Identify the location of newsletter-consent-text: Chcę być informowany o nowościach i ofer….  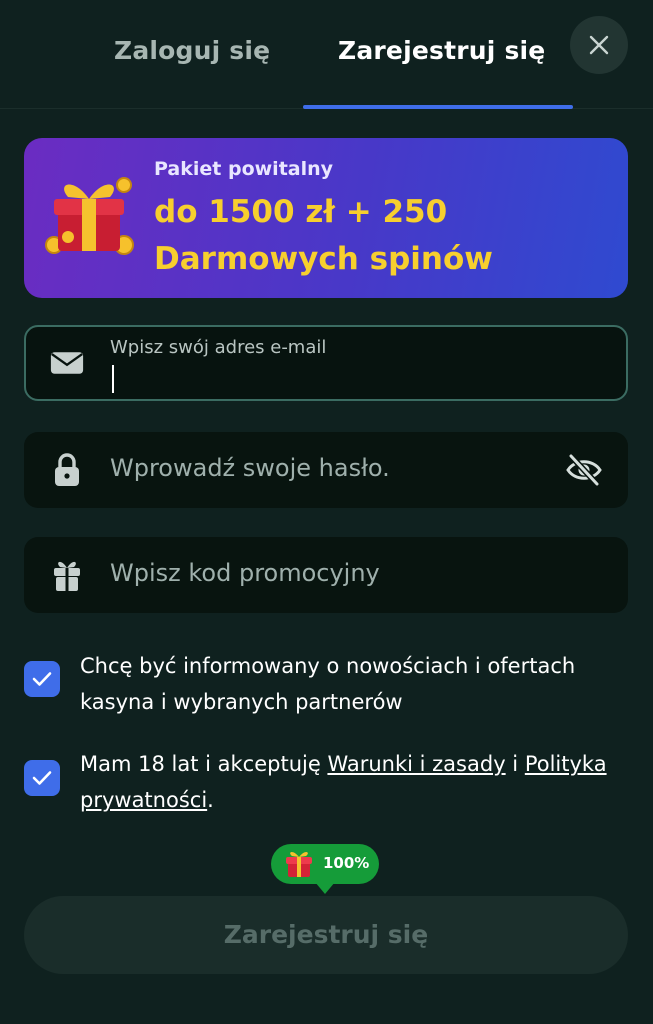
(328, 684).